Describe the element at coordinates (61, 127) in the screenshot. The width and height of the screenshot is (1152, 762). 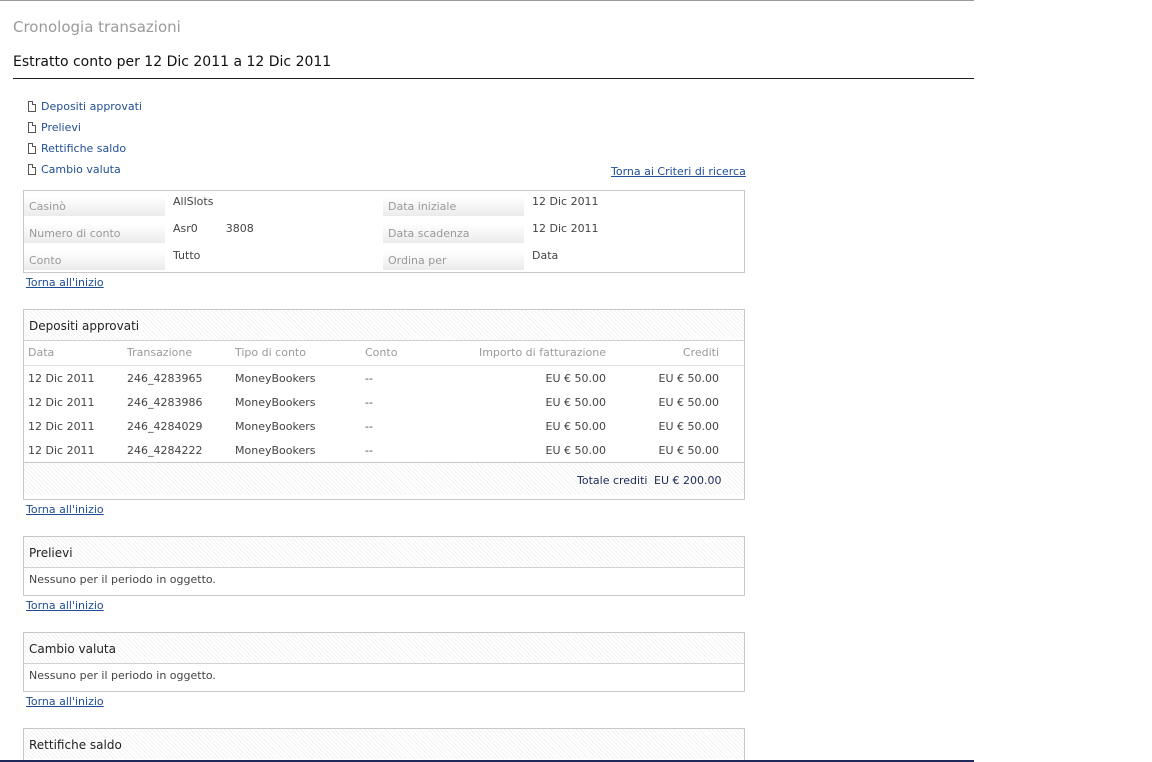
I see `section-link-label: Prelievi` at that location.